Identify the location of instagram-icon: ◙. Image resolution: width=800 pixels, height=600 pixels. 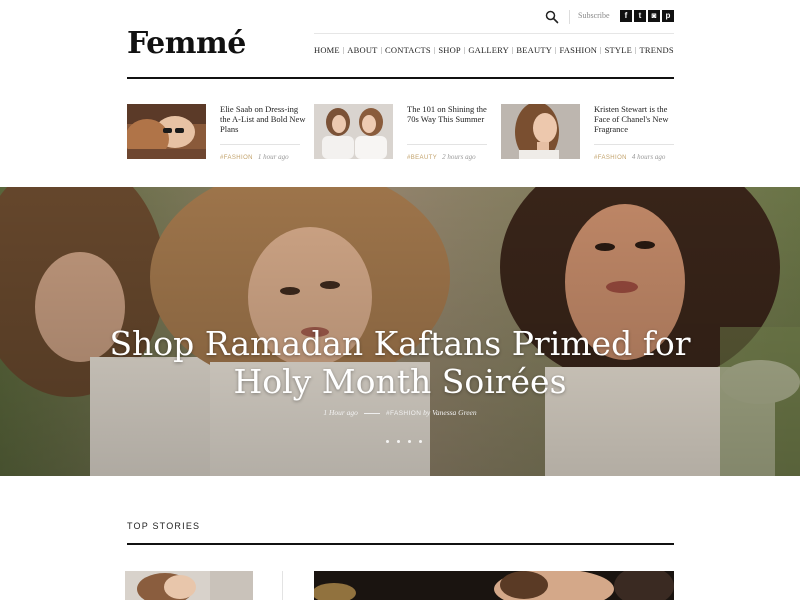
(654, 16).